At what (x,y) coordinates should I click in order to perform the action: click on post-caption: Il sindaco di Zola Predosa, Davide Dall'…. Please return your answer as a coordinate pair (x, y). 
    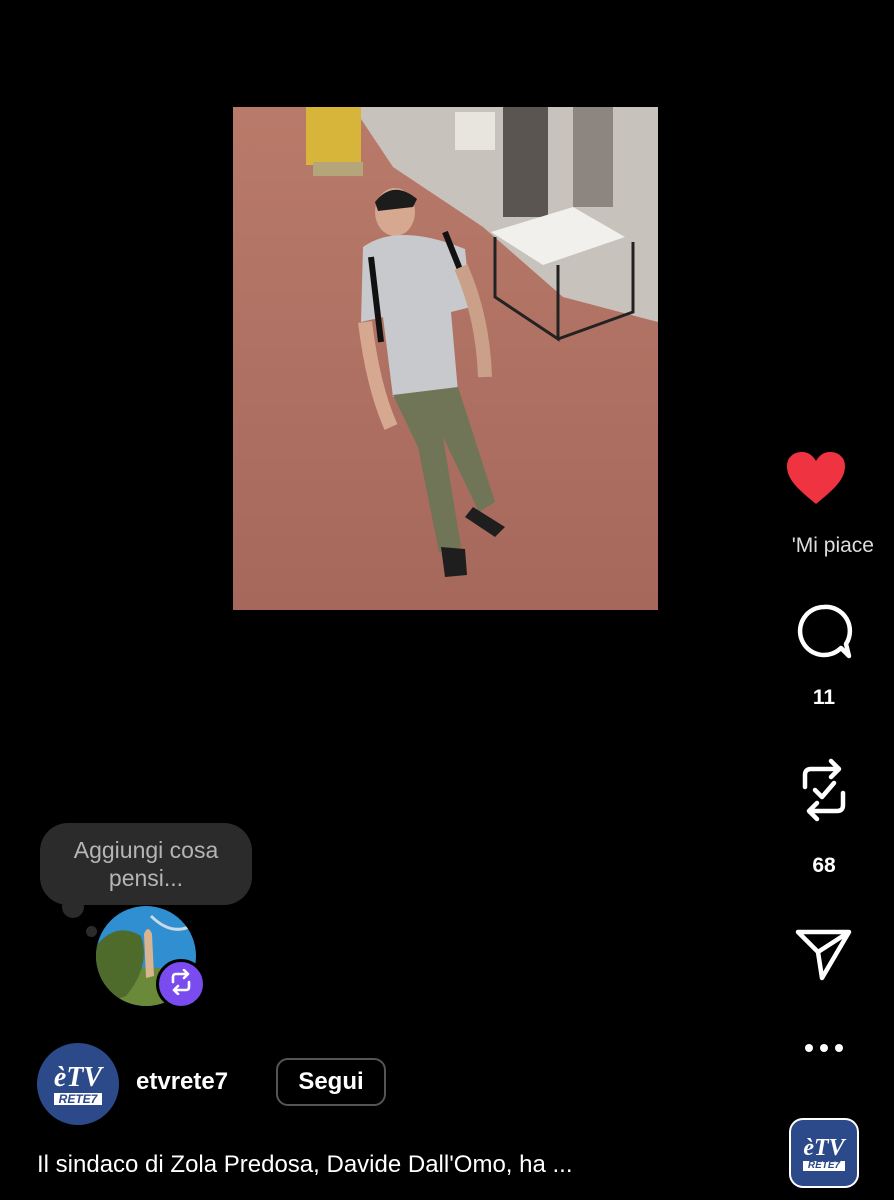
    Looking at the image, I should click on (305, 1165).